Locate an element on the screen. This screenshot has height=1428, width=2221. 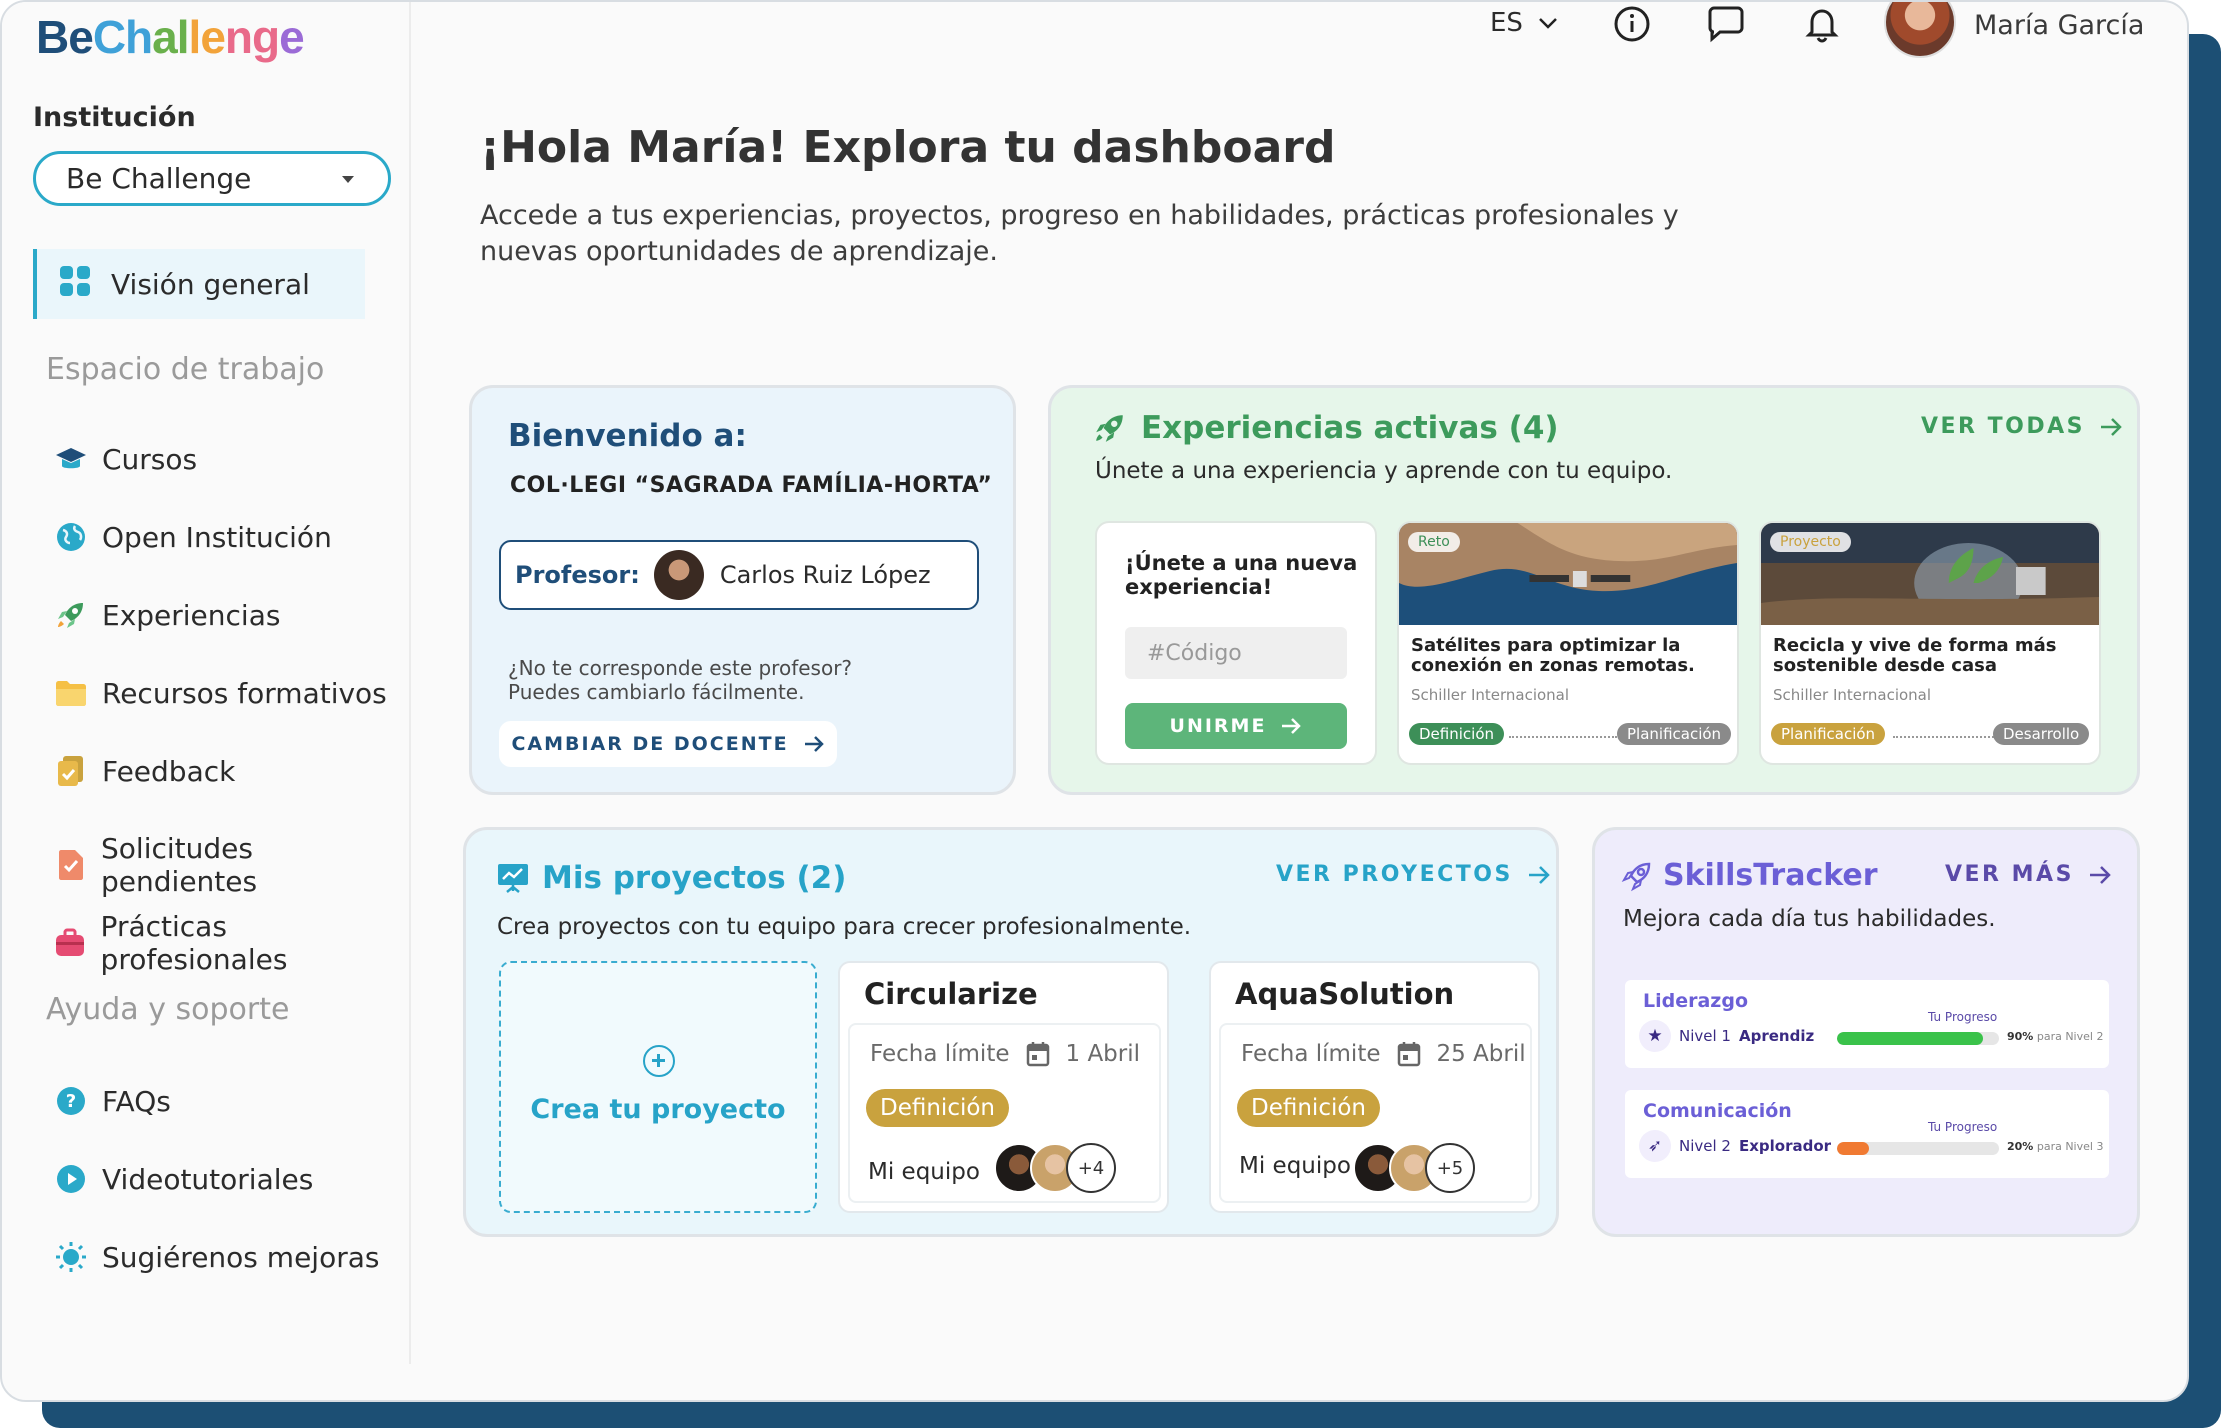
skill-level: ★ Nivel 1 Aprendiz is located at coordinates (1726, 1036).